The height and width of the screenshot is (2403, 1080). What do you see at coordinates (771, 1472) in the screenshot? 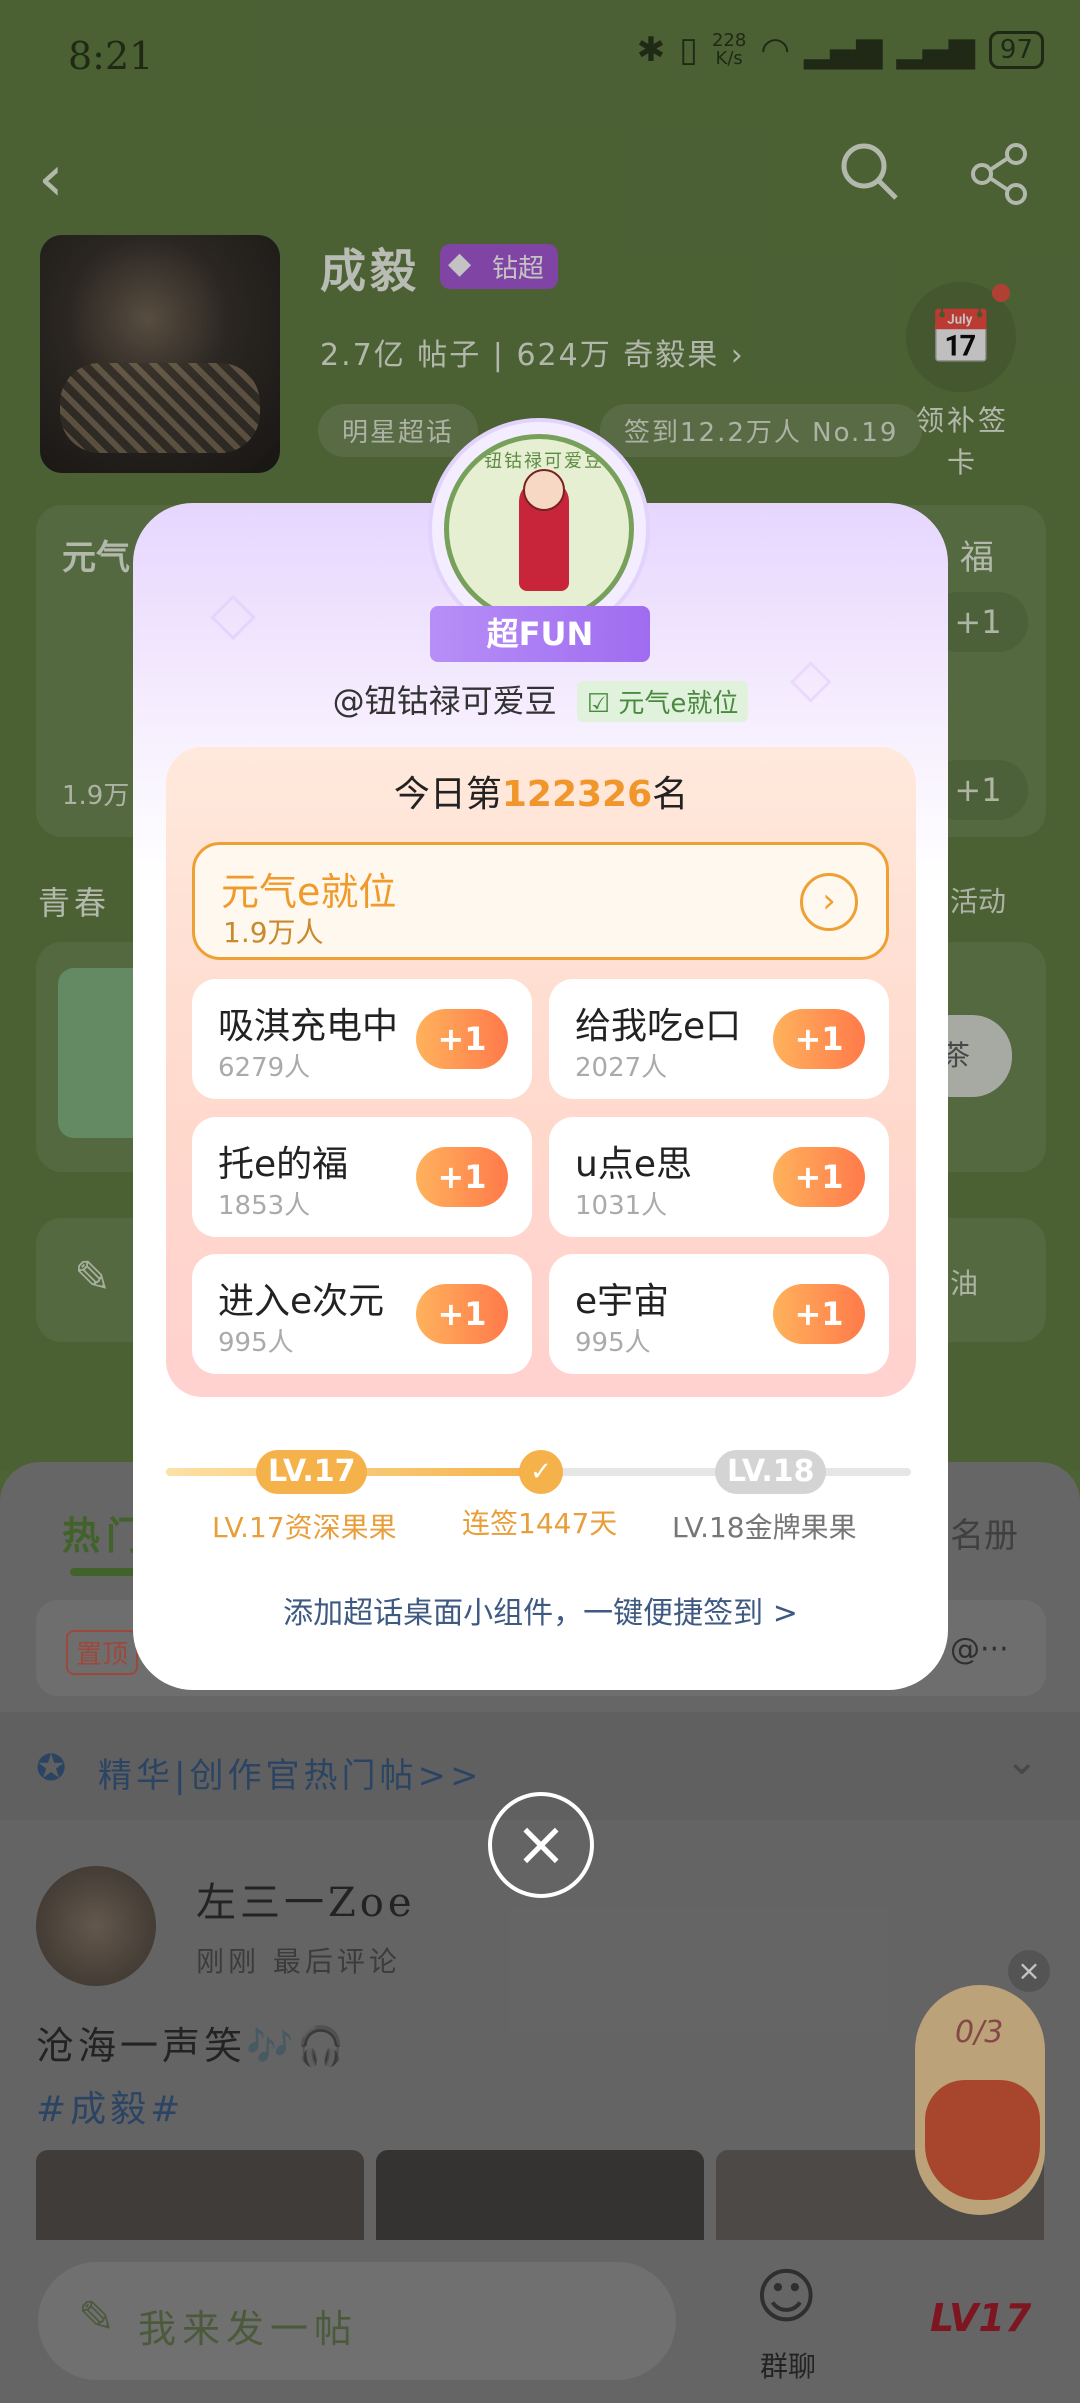
I see `level-next-badge: LV.18` at bounding box center [771, 1472].